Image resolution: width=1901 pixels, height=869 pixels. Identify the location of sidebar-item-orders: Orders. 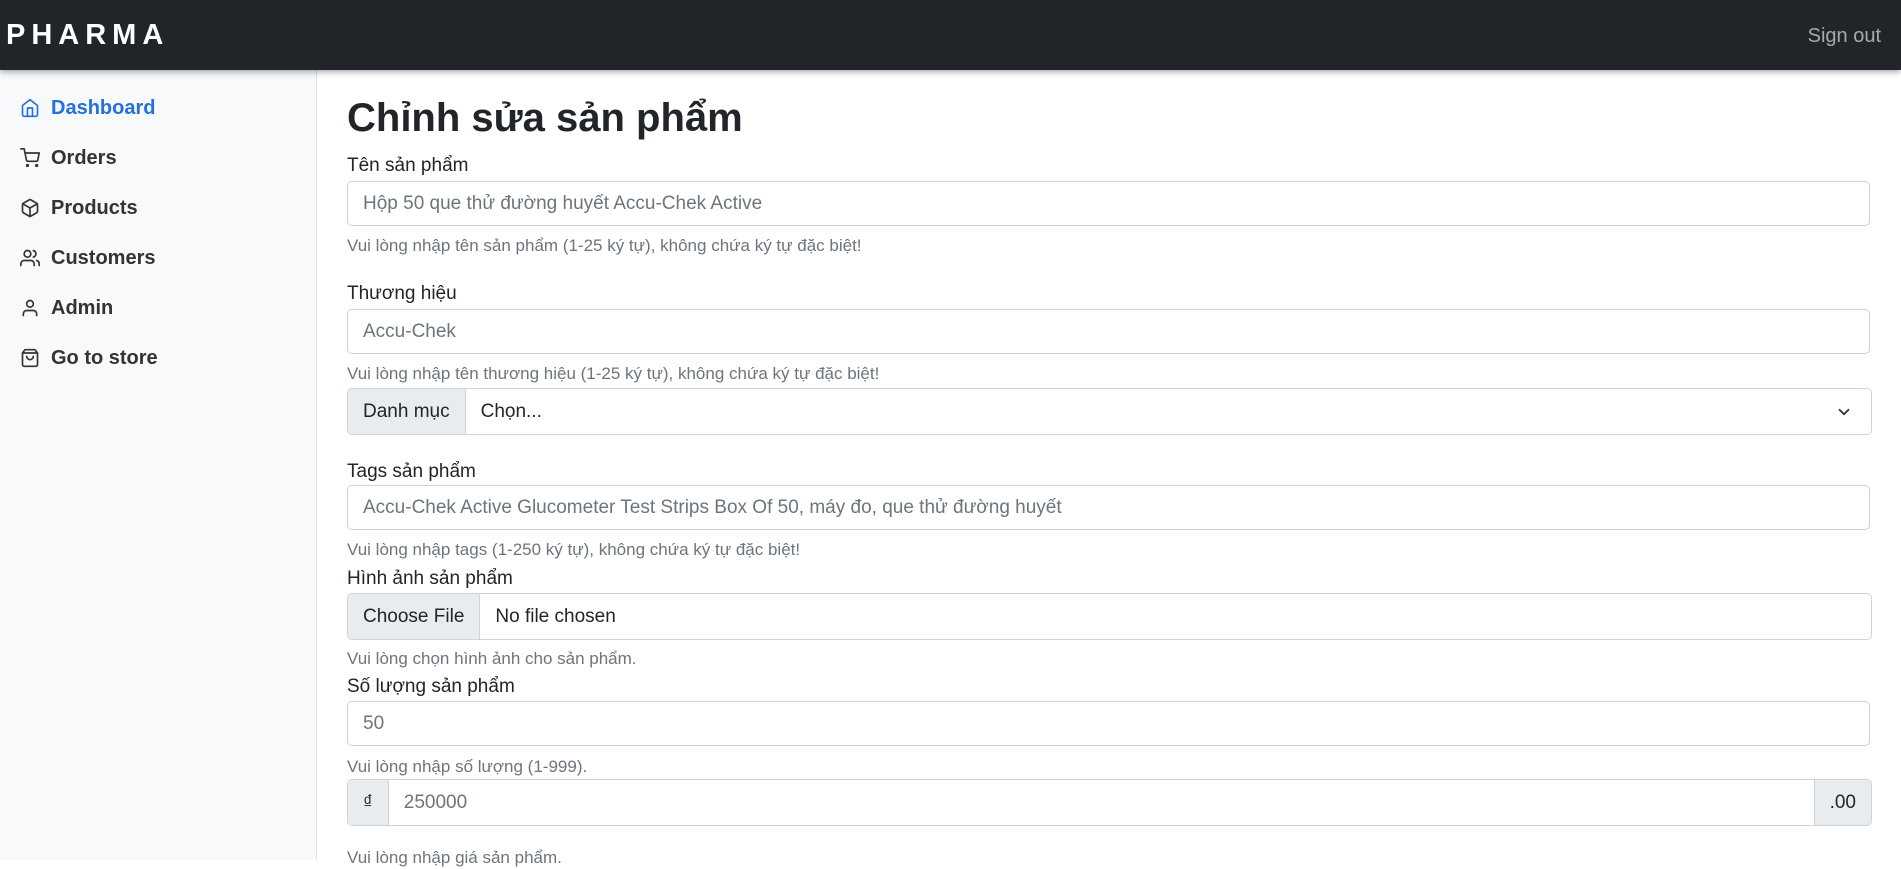
(68, 158).